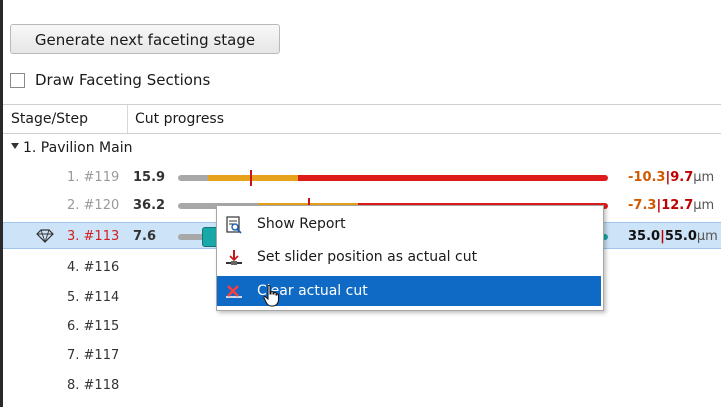 The image size is (721, 407). Describe the element at coordinates (93, 385) in the screenshot. I see `step-label: 8. #118` at that location.